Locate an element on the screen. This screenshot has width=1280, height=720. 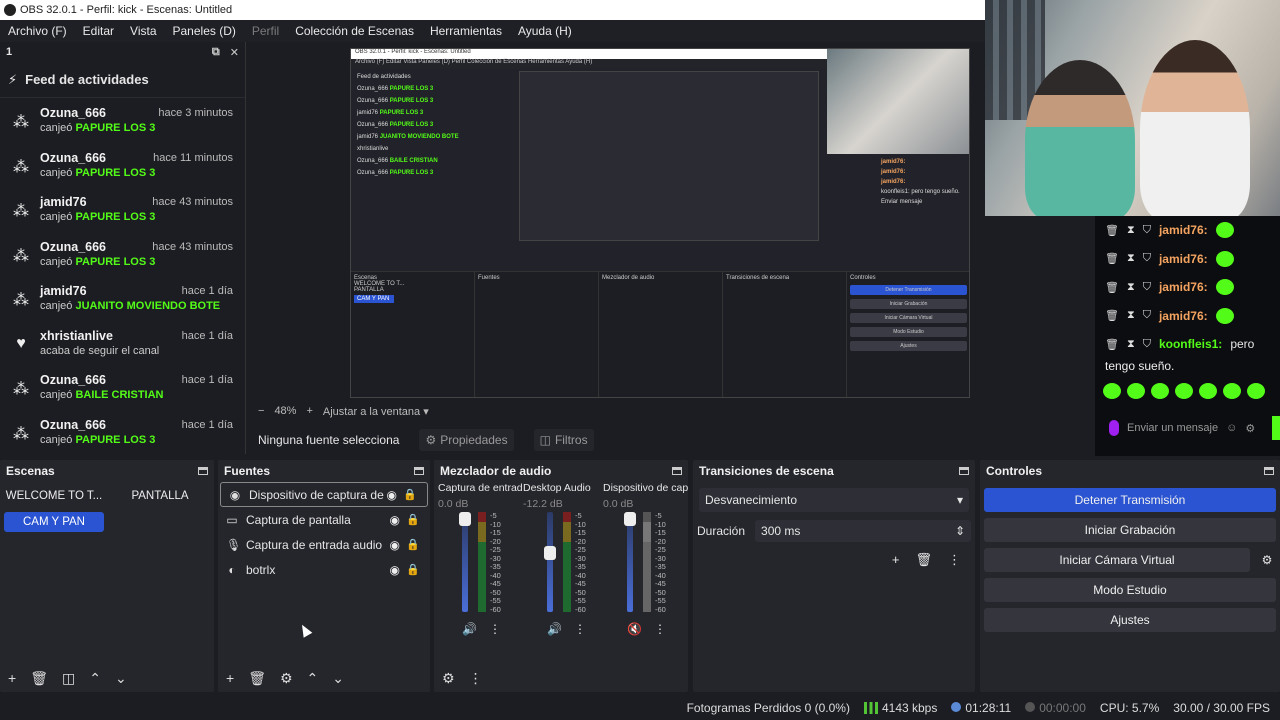
duration-spinbox: 300 ms ⇕ is located at coordinates (863, 531).